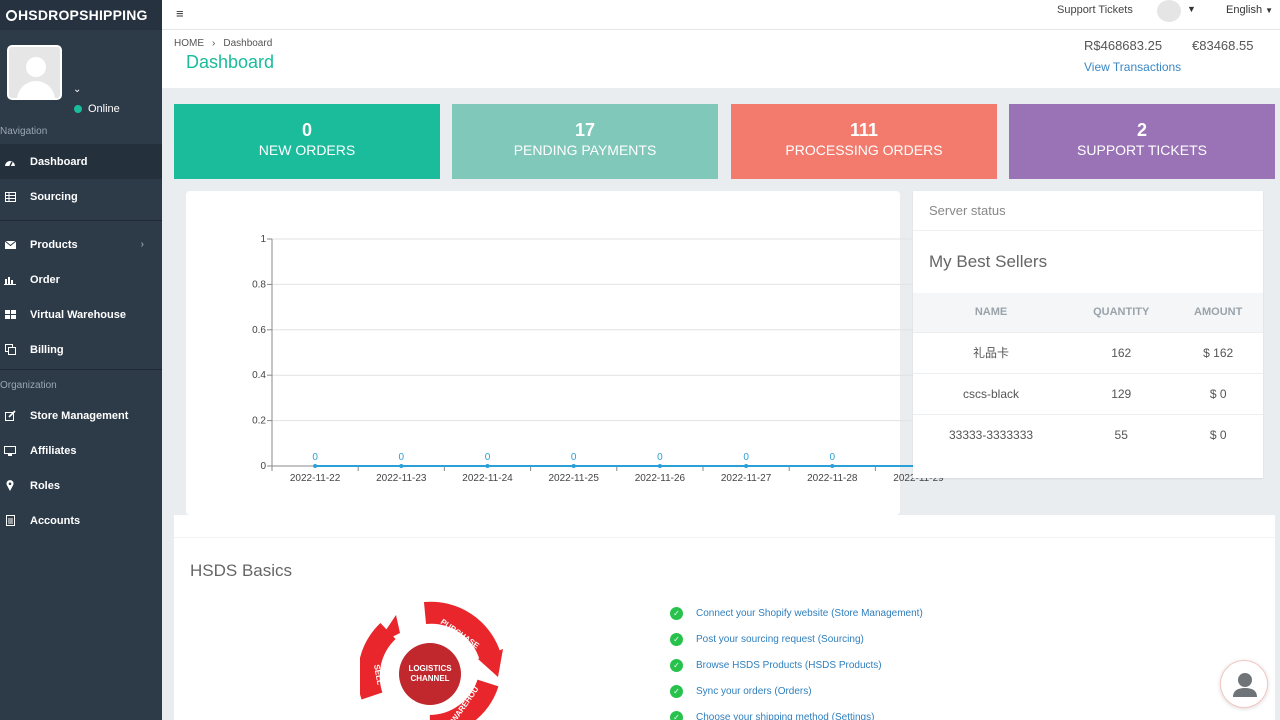 This screenshot has height=720, width=1280. What do you see at coordinates (431, 660) in the screenshot?
I see `logistics-cycle-diagram: LOGISTICS CHANNEL PURCHASE SELL WAREHOU` at bounding box center [431, 660].